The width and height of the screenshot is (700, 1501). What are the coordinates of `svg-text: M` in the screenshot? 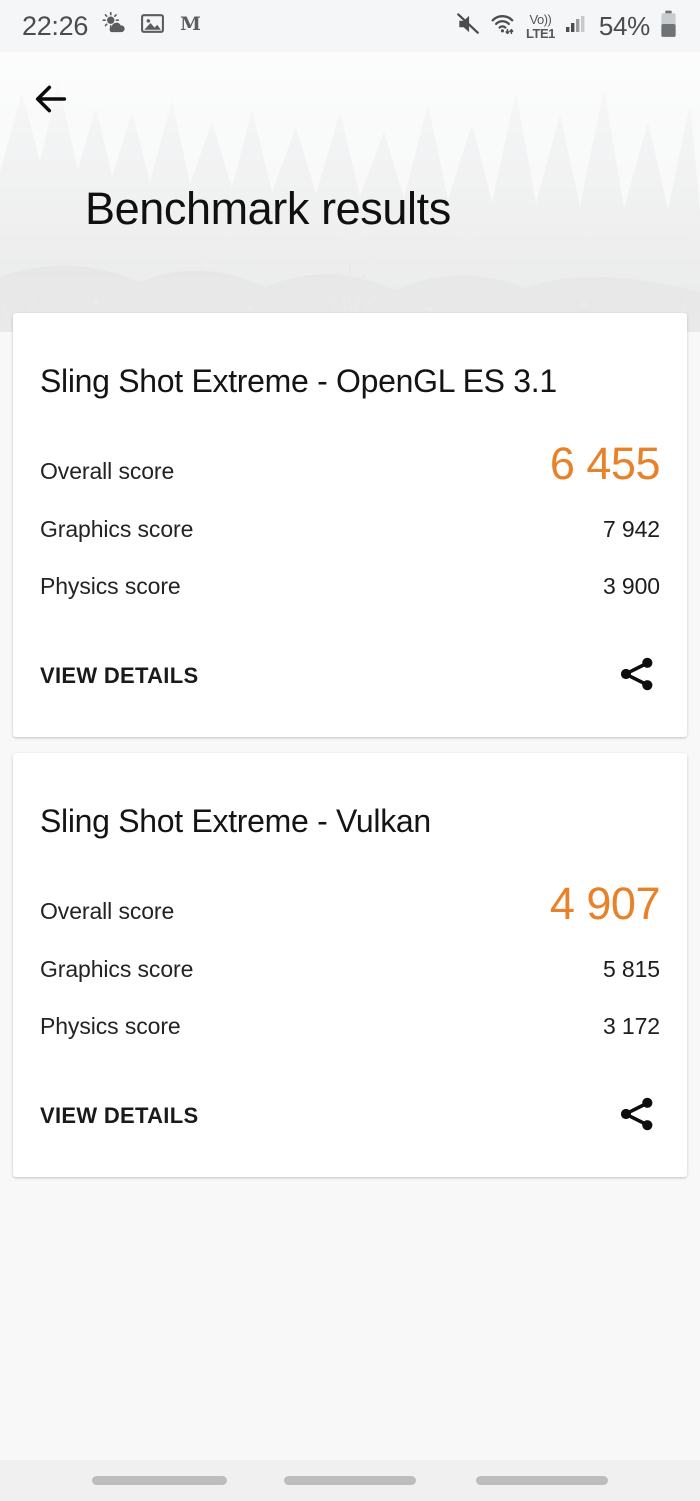 It's located at (190, 24).